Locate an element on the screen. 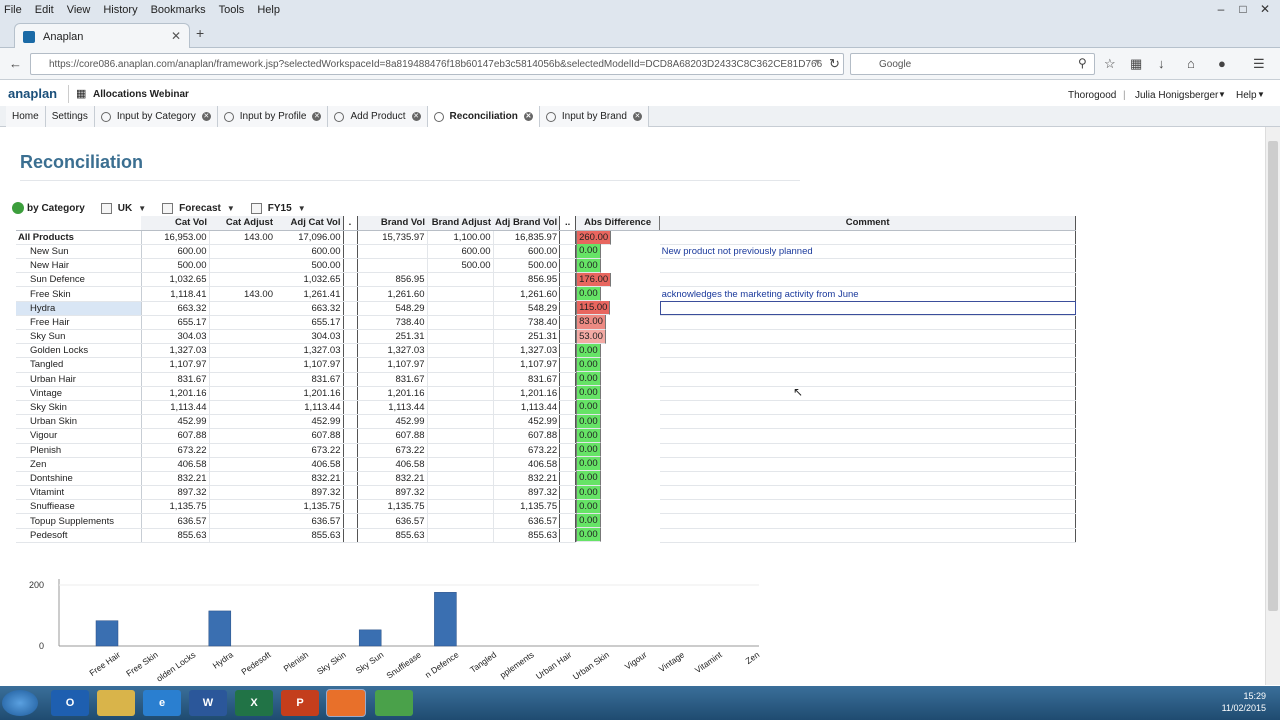 Image resolution: width=1280 pixels, height=720 pixels. row-label: Vigour is located at coordinates (79, 436).